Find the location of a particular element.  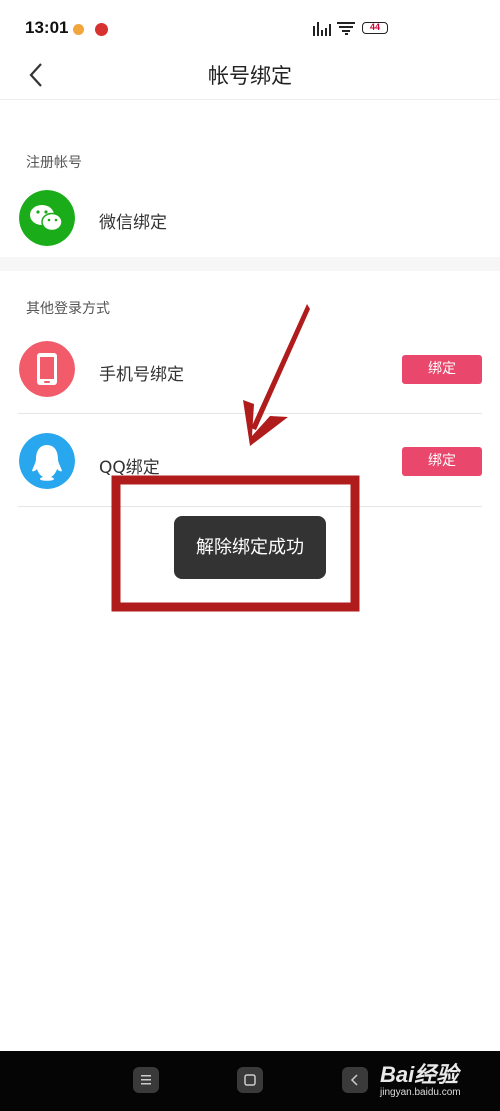

annotation-arrow is located at coordinates (276, 375).